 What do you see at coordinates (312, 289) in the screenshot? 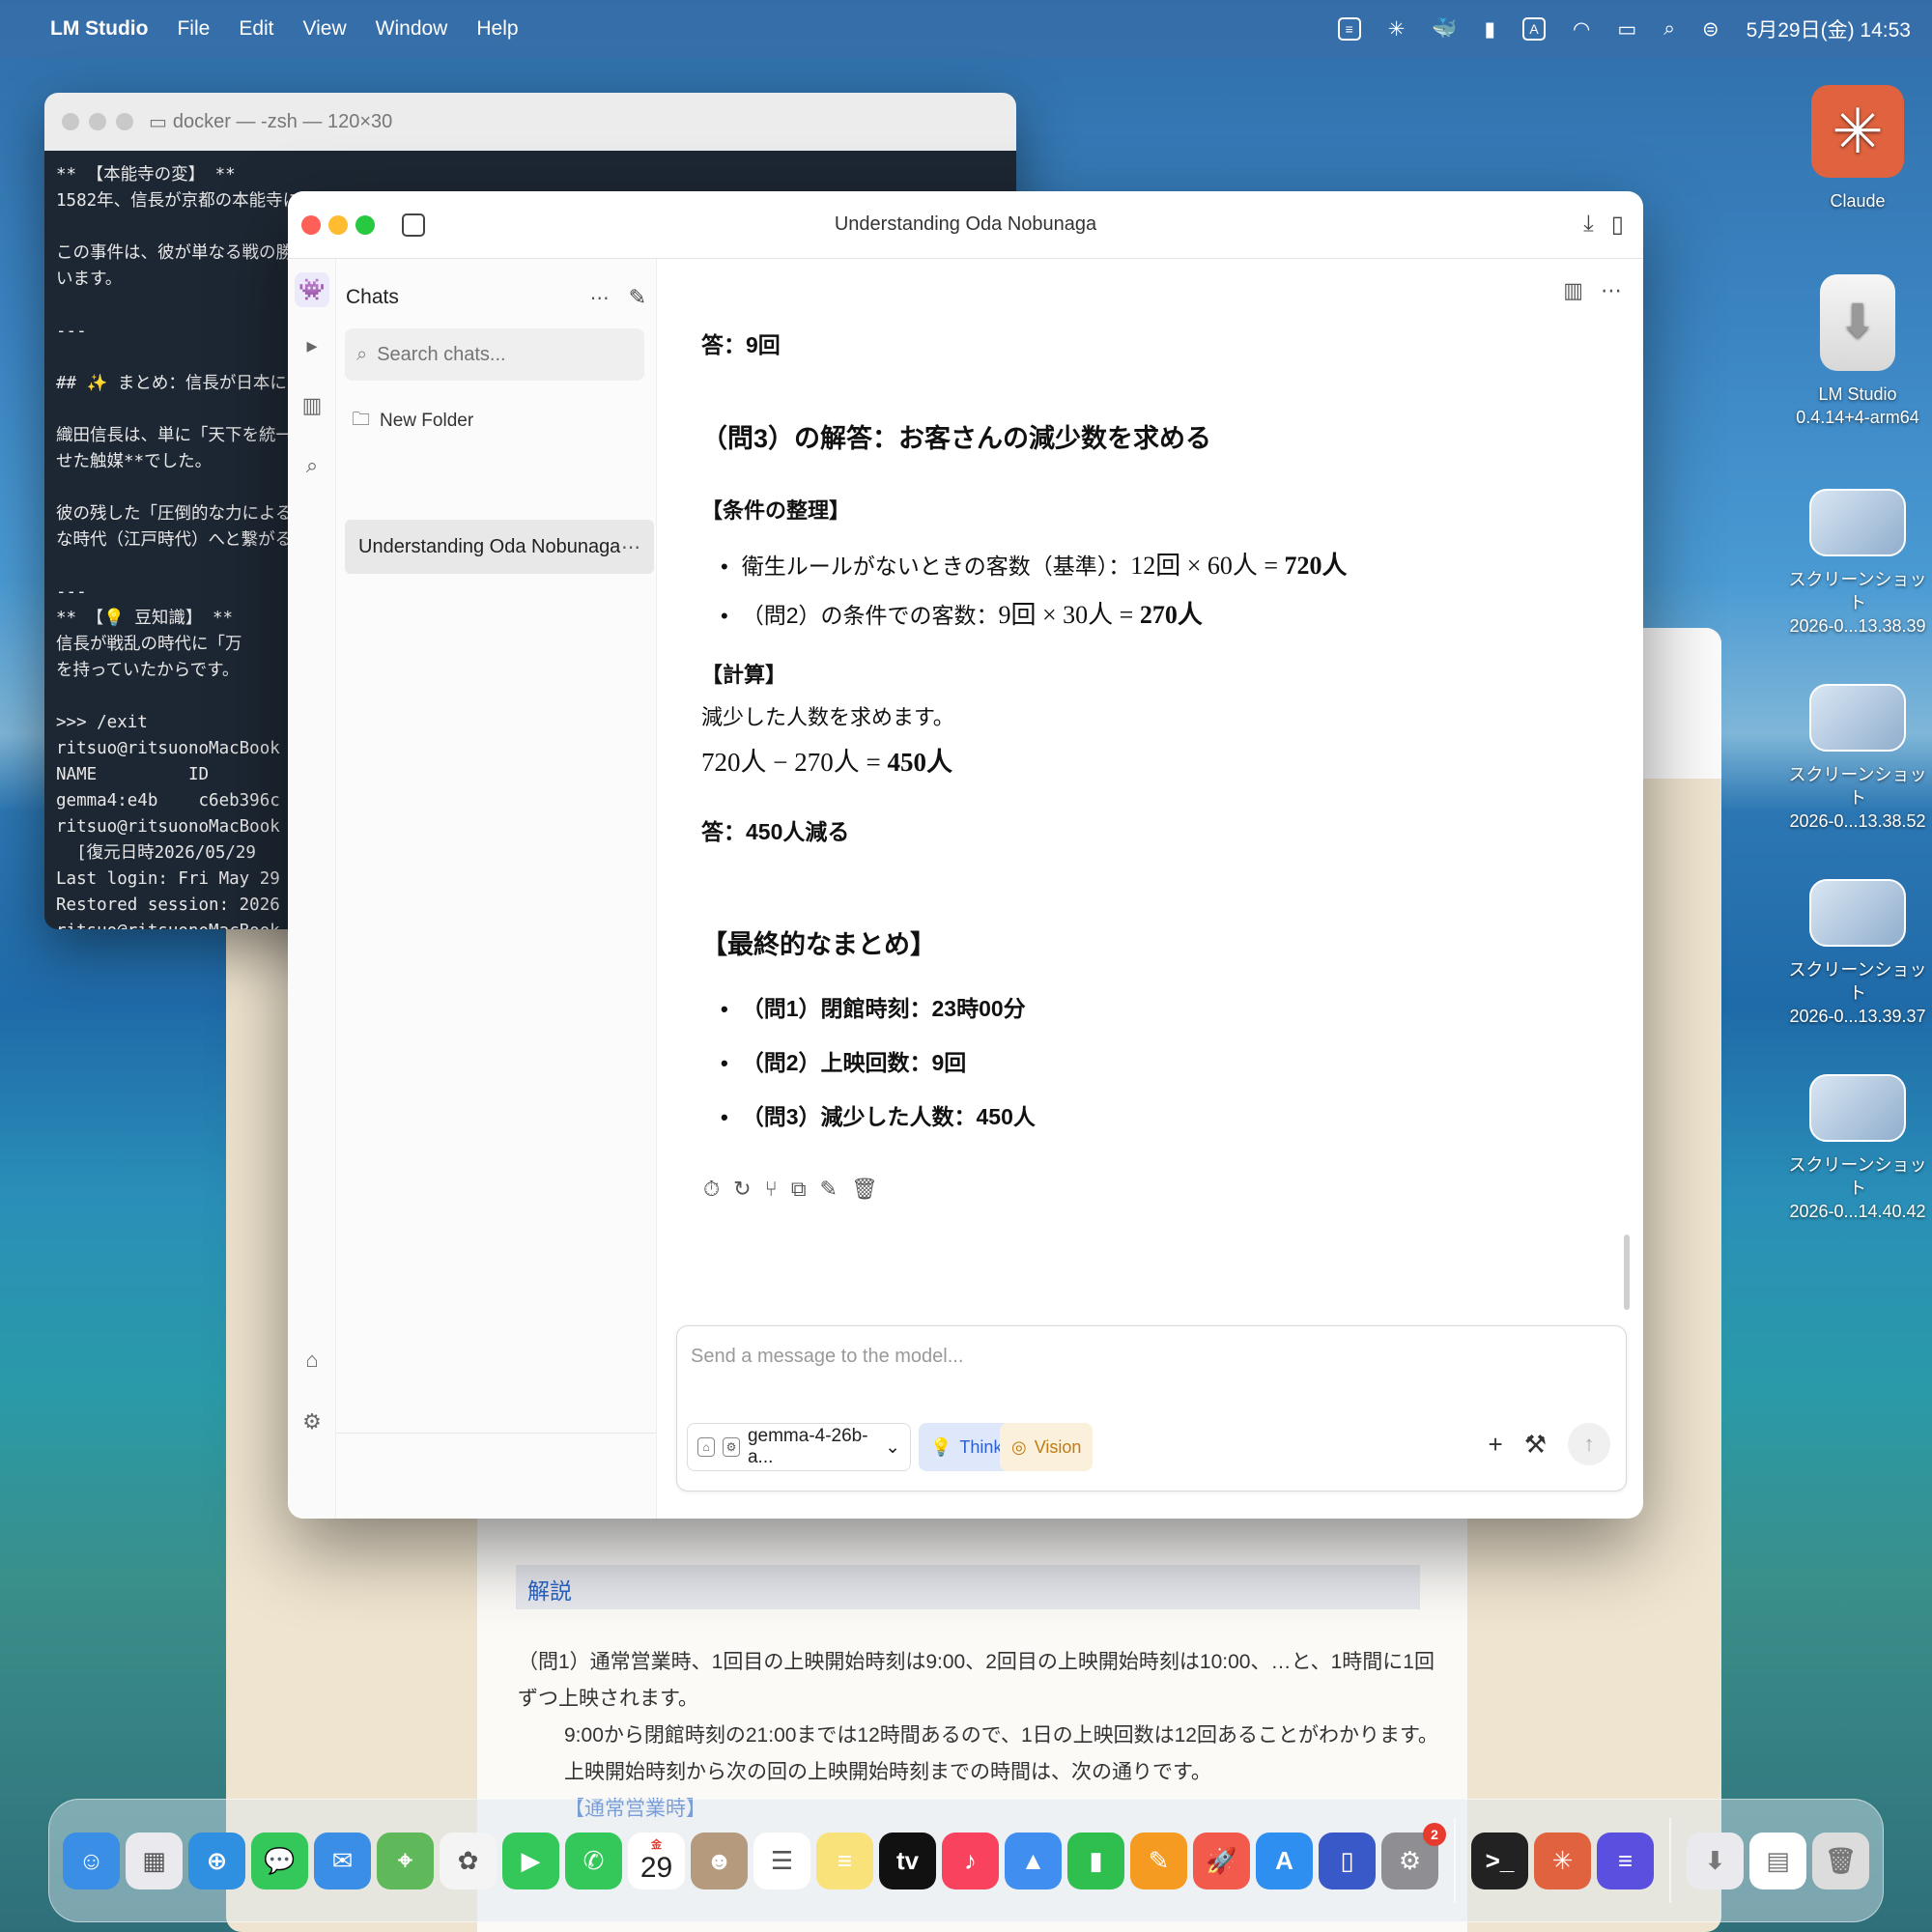
I see `chat-nav-icon: 👾` at bounding box center [312, 289].